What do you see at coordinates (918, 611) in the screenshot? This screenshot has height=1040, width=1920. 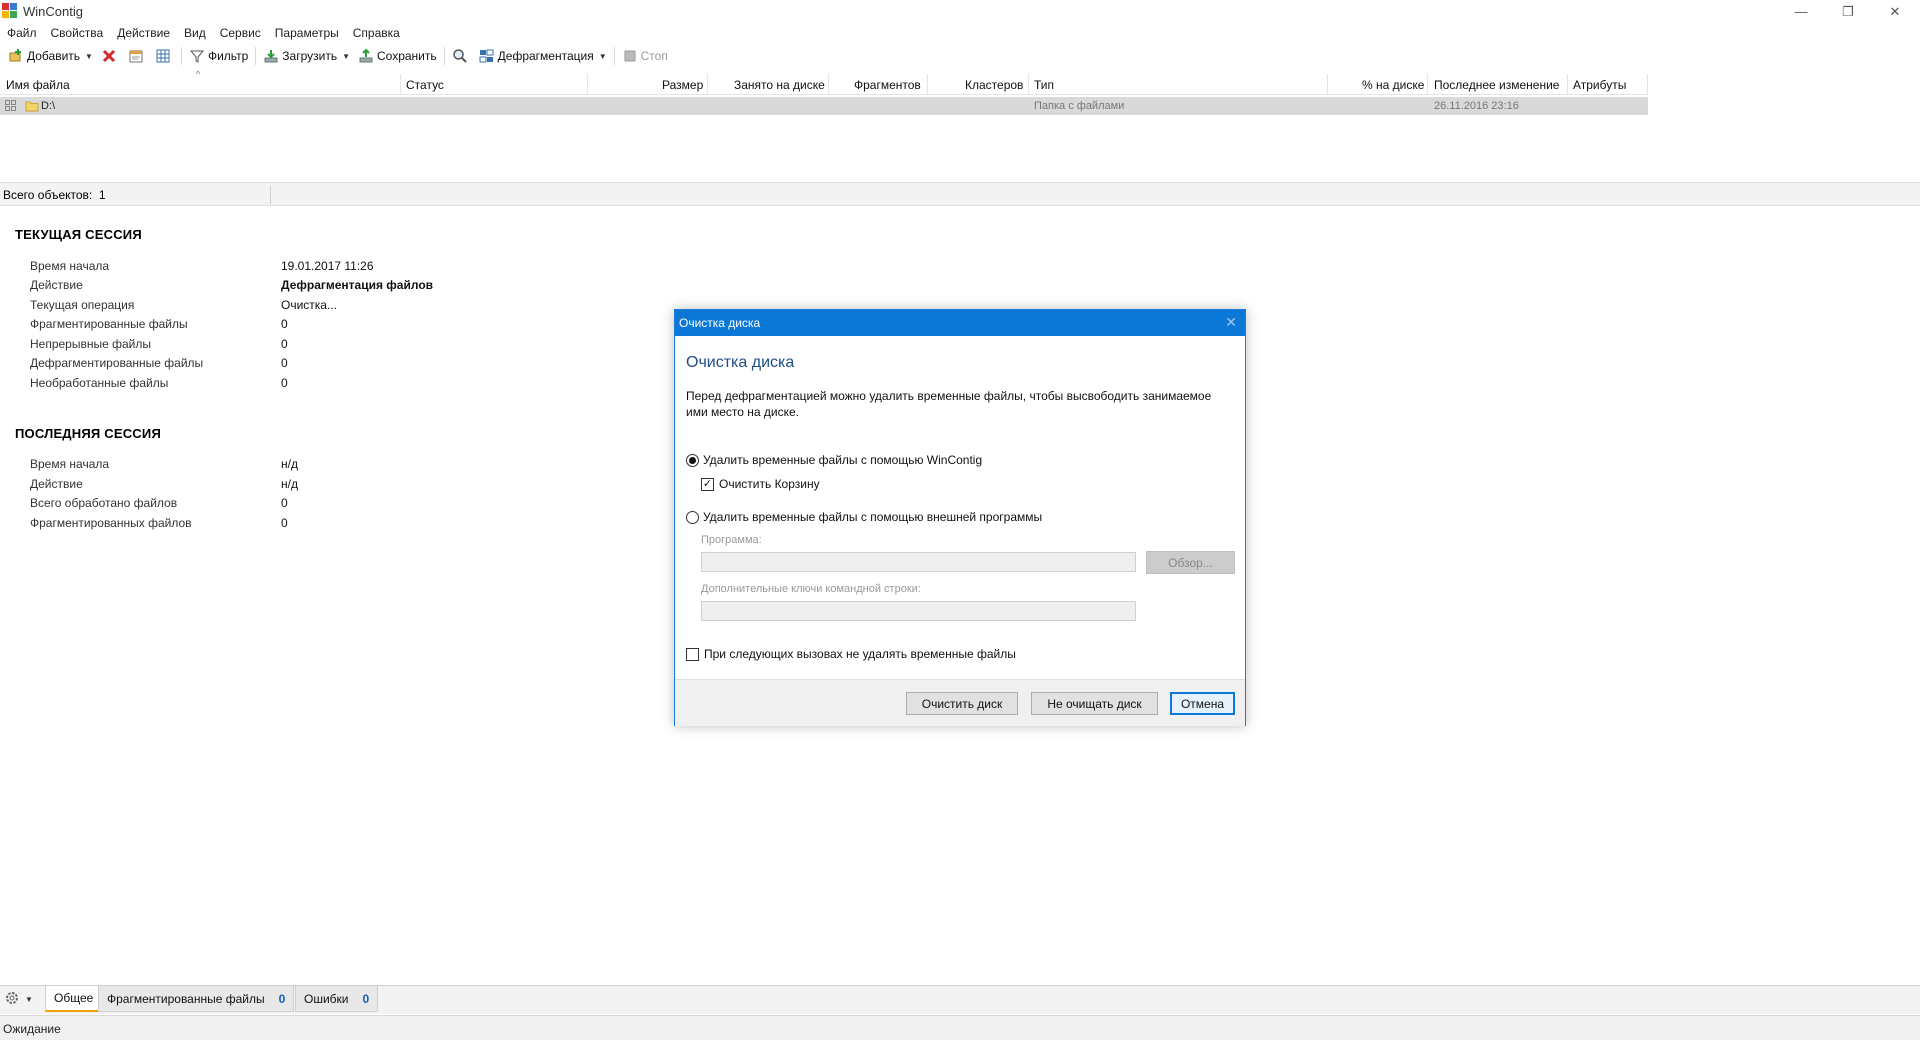 I see `args-input` at bounding box center [918, 611].